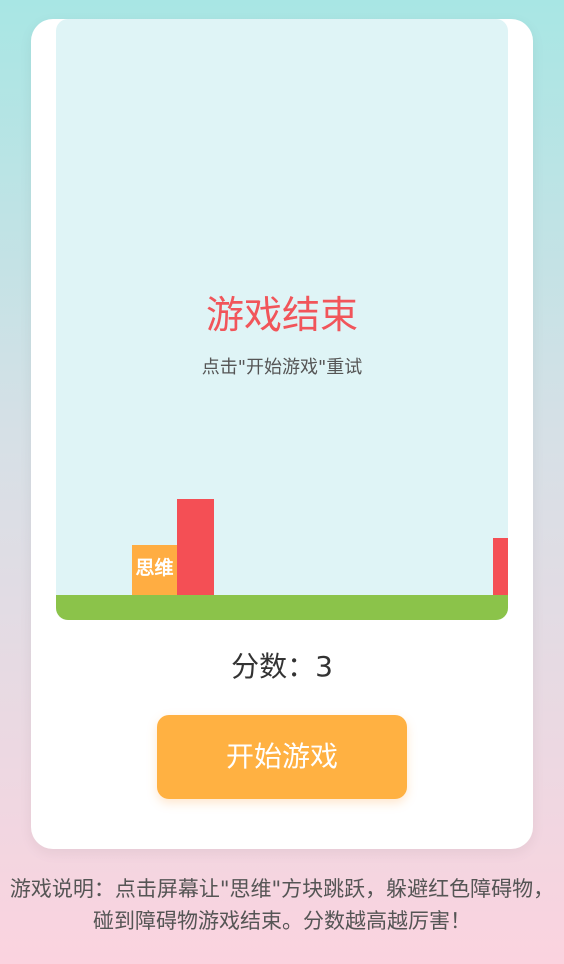  I want to click on start-game-button: 开始游戏, so click(282, 757).